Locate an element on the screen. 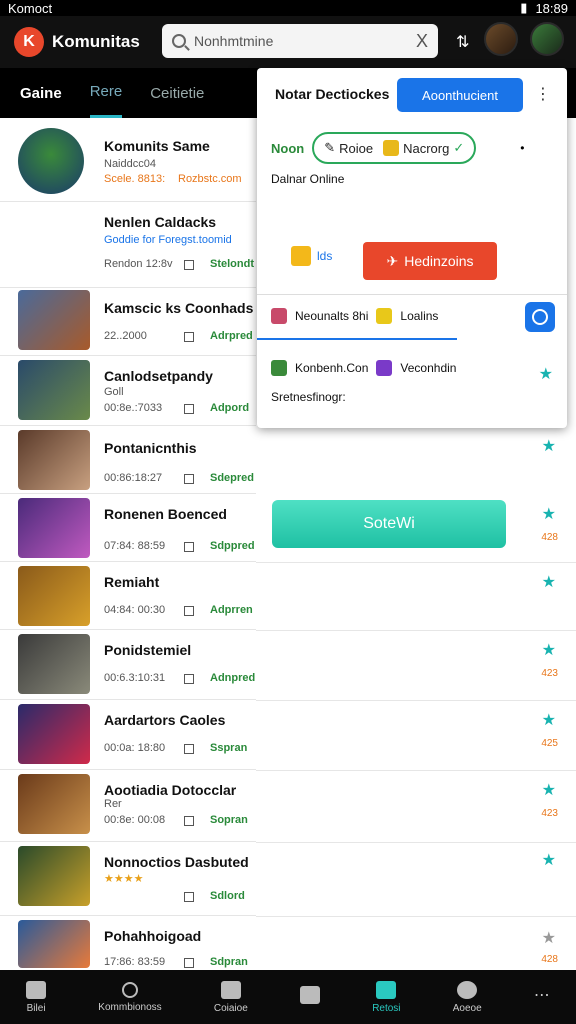 The image size is (576, 1024). avatar is located at coordinates (501, 39).